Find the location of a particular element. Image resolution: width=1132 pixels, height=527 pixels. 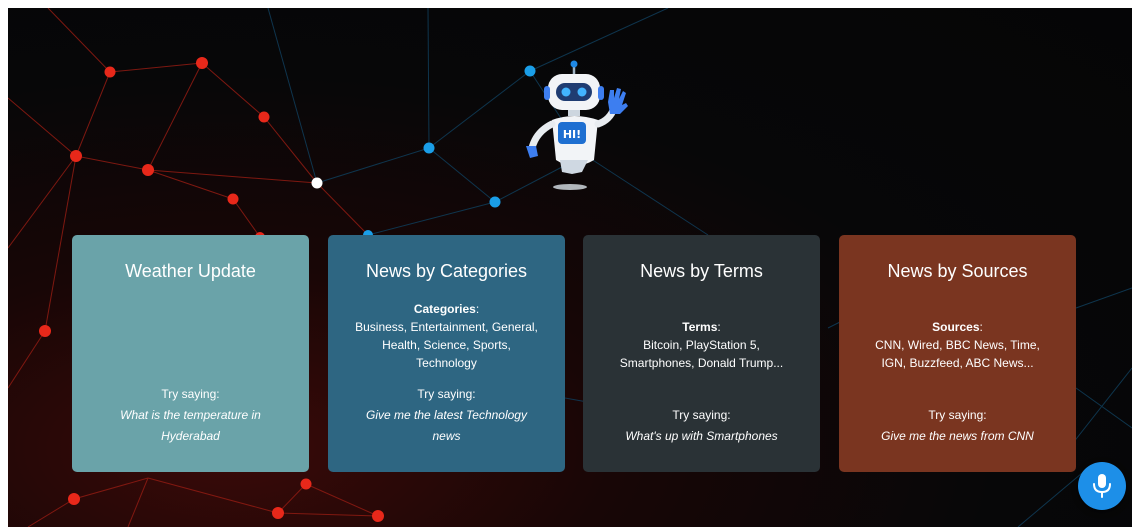

card-title: News by Sources is located at coordinates (957, 271).